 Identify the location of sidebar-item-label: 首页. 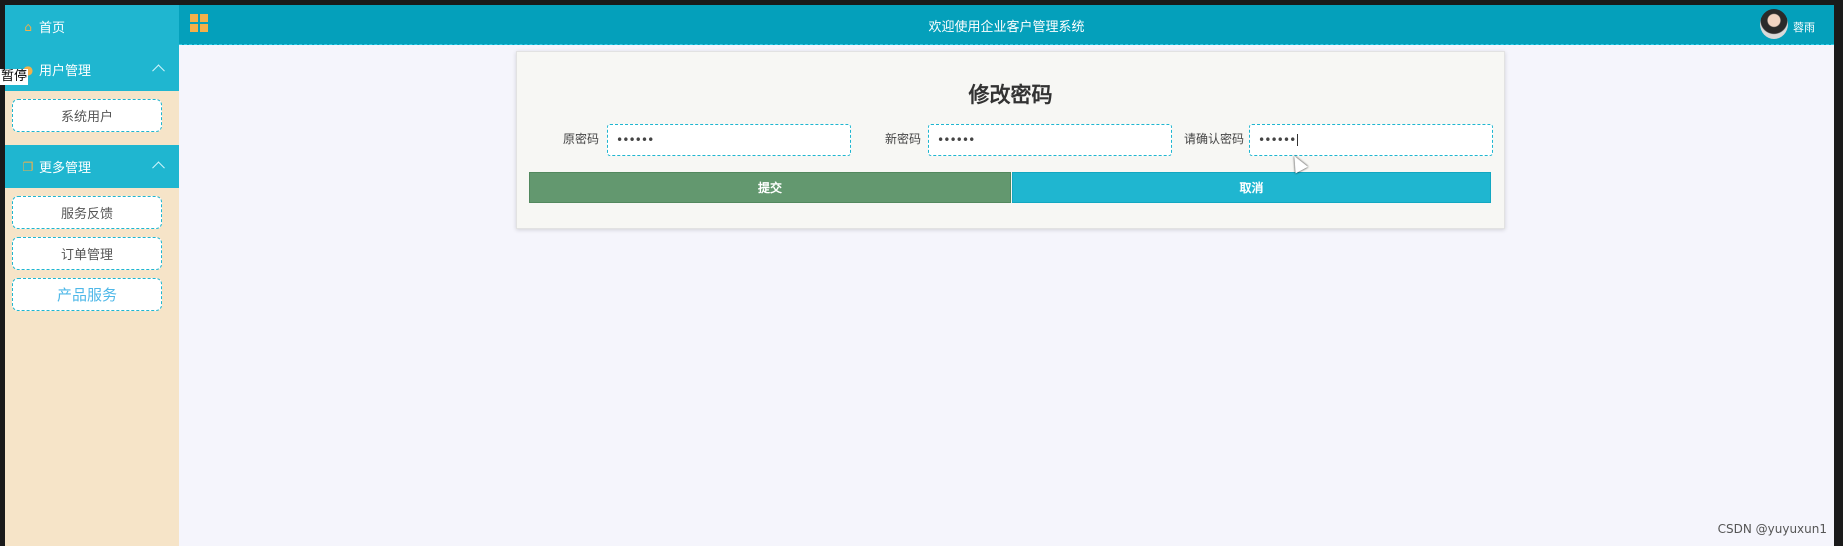
(52, 28).